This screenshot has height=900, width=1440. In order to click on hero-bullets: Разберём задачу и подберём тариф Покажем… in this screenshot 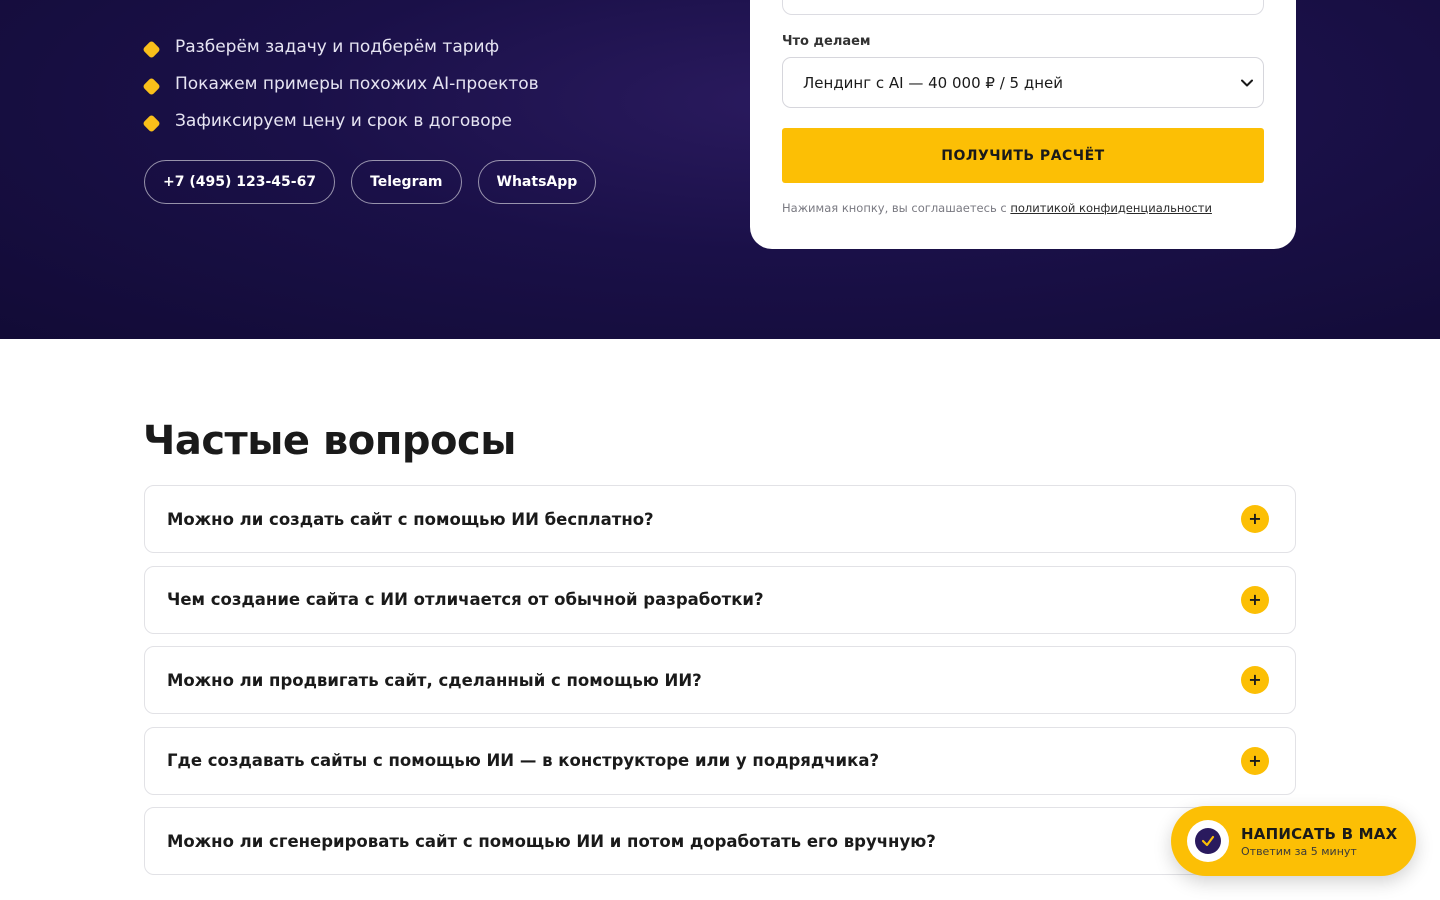, I will do `click(340, 83)`.